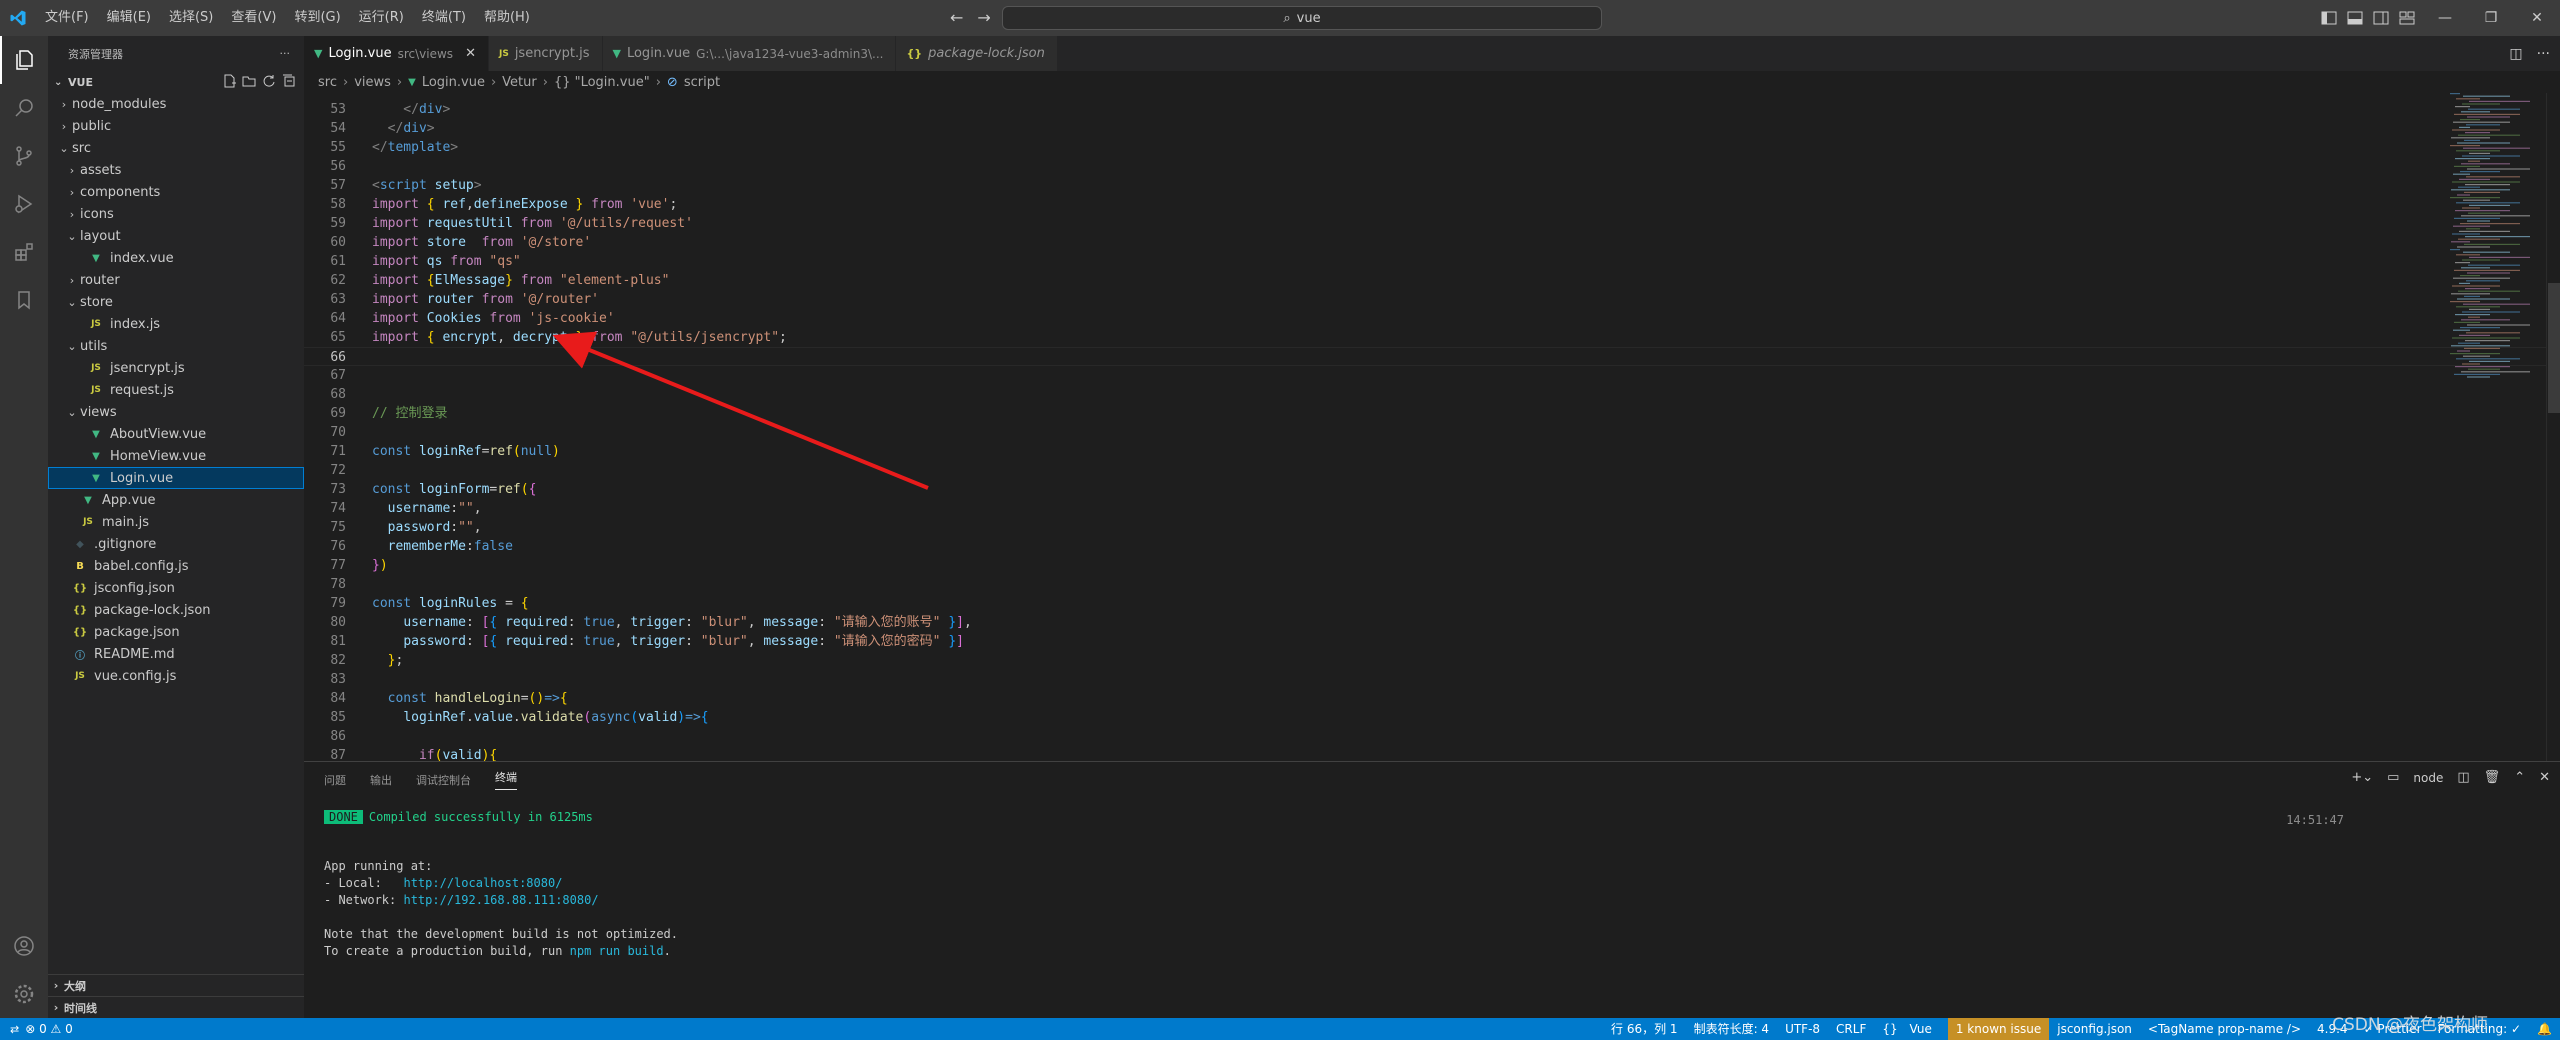  I want to click on run-debug-icon, so click(24, 204).